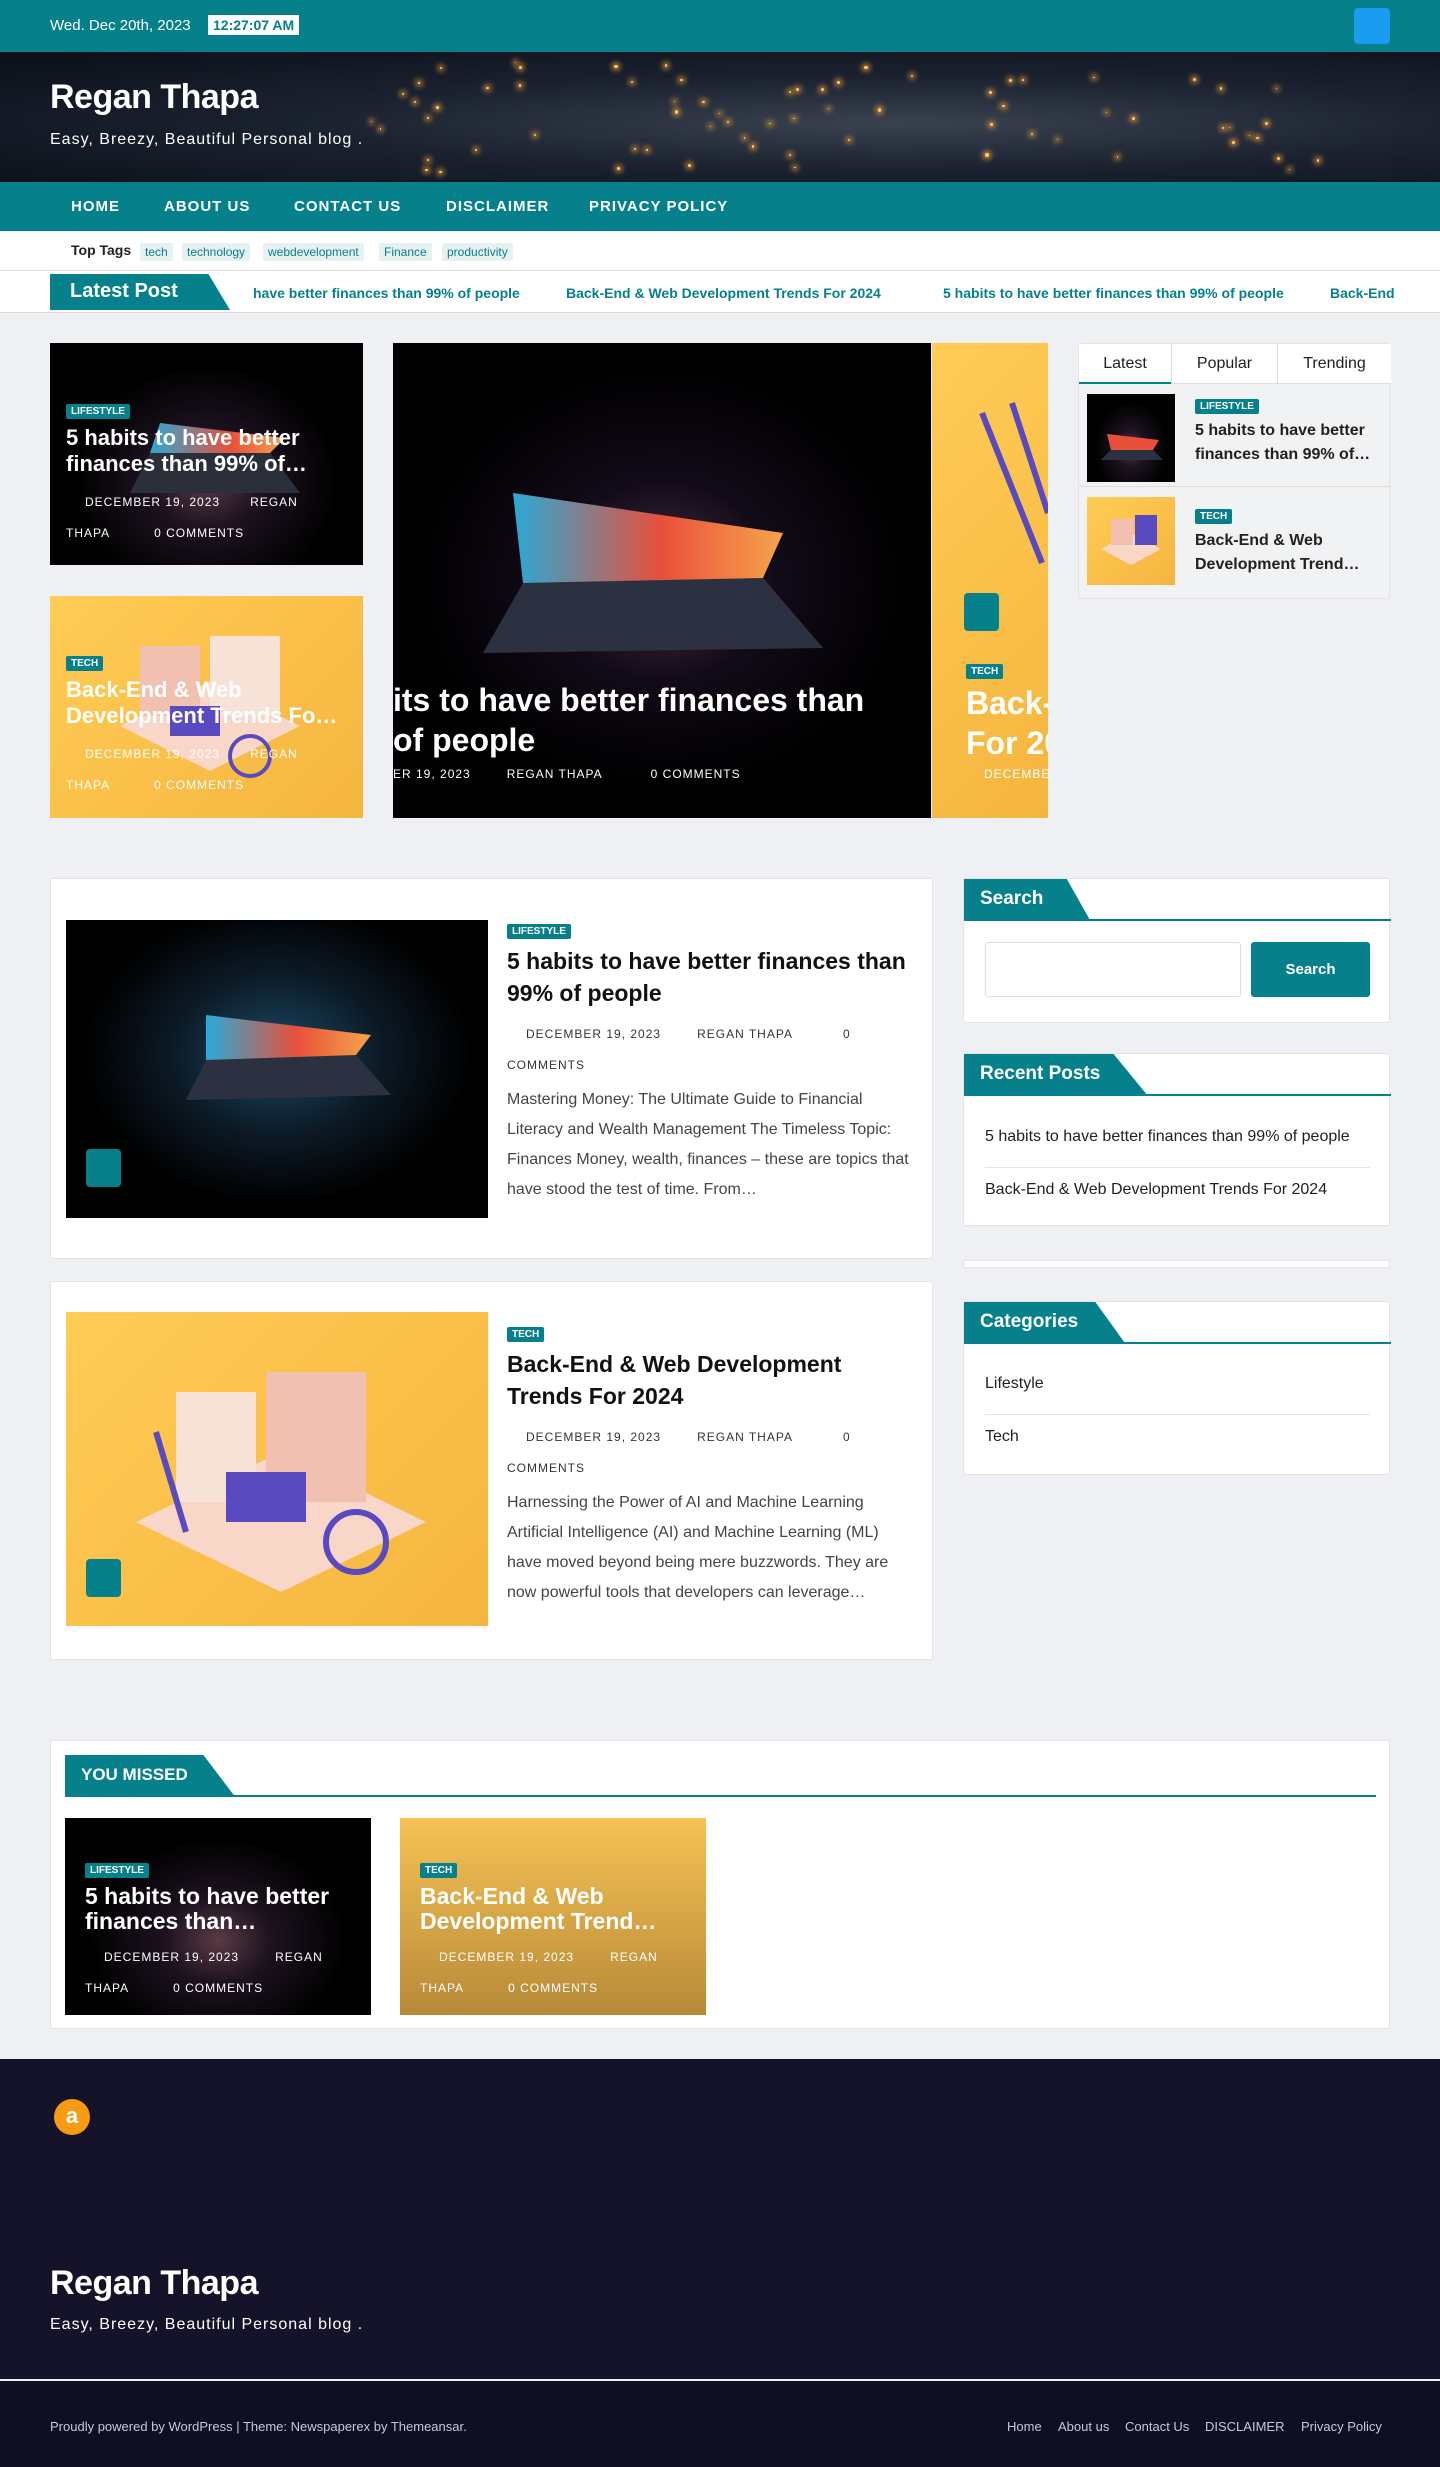 Image resolution: width=1440 pixels, height=2467 pixels. I want to click on footer-link-disclaimer: DISCLAIMER, so click(1244, 2426).